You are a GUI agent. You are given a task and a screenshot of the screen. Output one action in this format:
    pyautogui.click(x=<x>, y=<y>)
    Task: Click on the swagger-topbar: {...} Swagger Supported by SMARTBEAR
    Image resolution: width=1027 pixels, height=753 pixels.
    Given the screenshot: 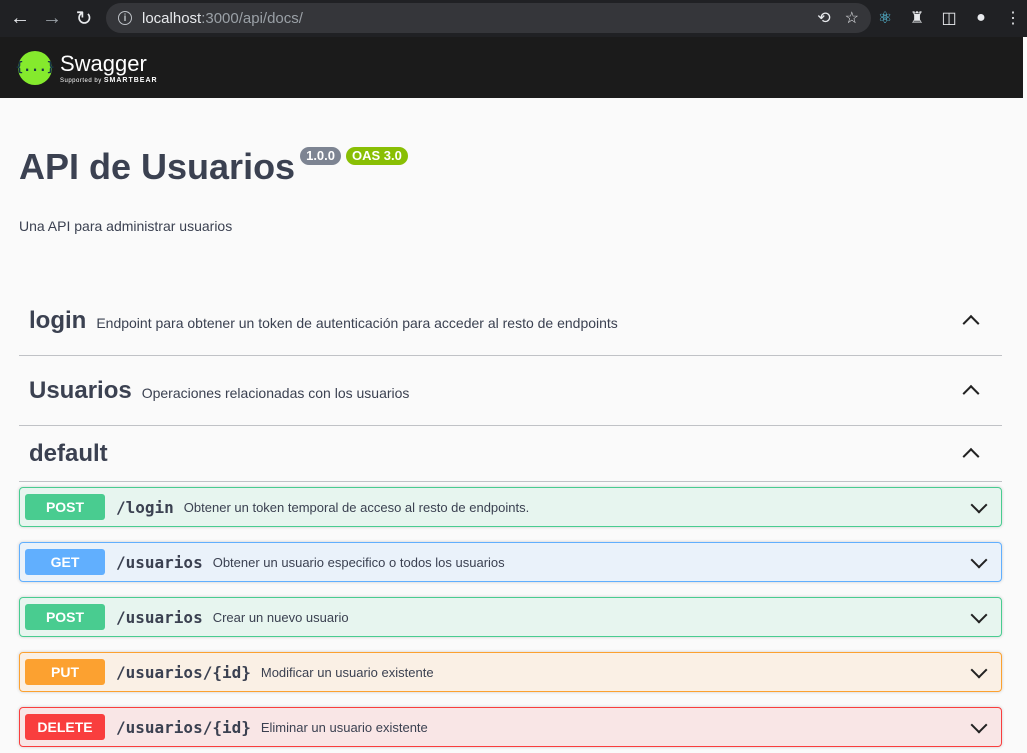 What is the action you would take?
    pyautogui.click(x=513, y=67)
    